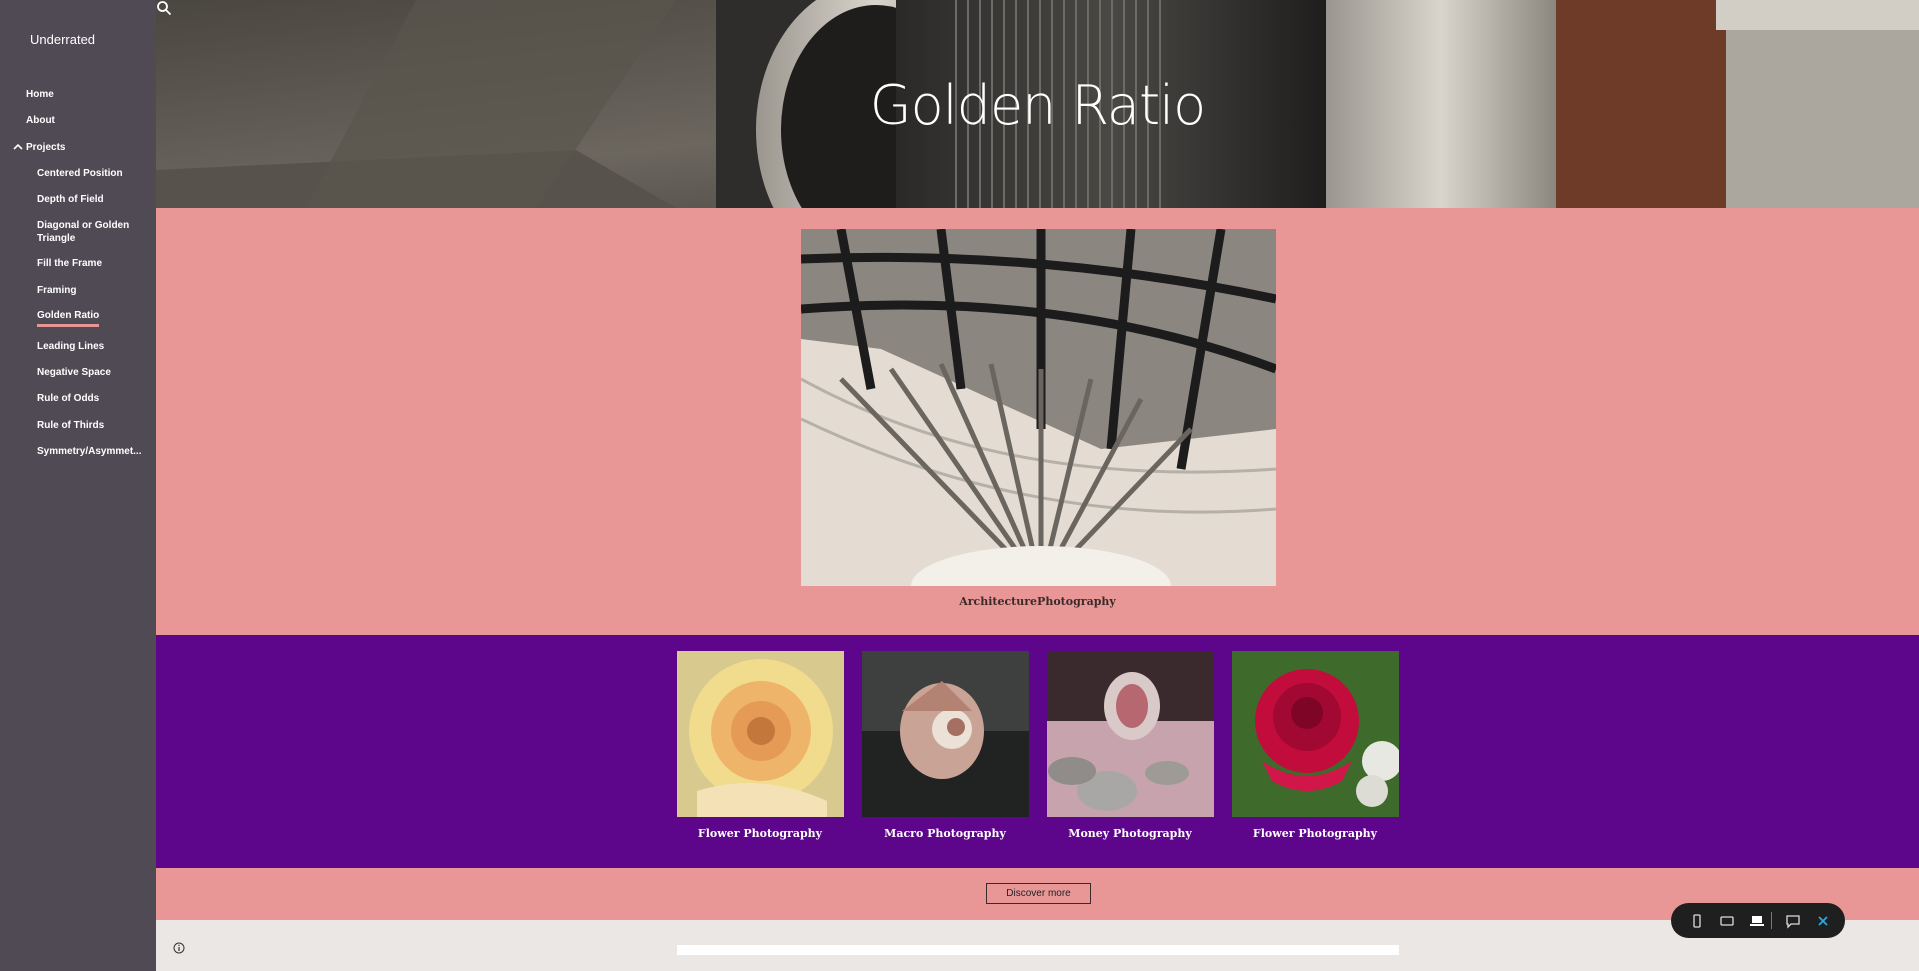 This screenshot has height=971, width=1919. What do you see at coordinates (62, 39) in the screenshot?
I see `site-title: Underrated` at bounding box center [62, 39].